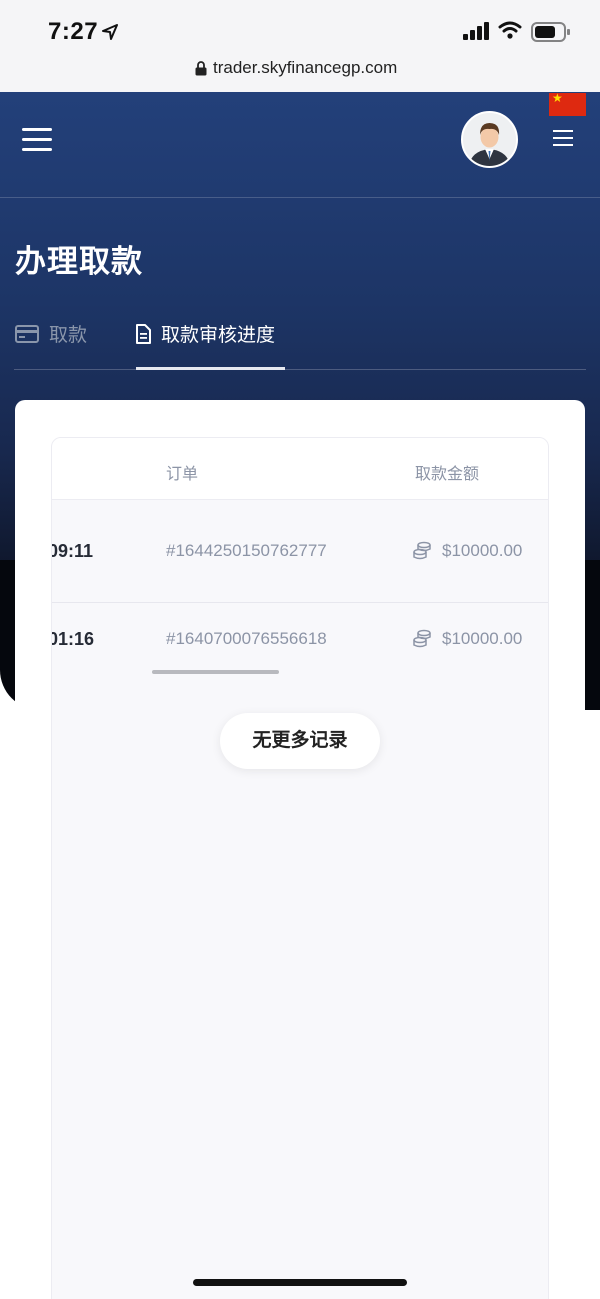 The height and width of the screenshot is (1299, 600). What do you see at coordinates (110, 32) in the screenshot?
I see `location-arrow-icon` at bounding box center [110, 32].